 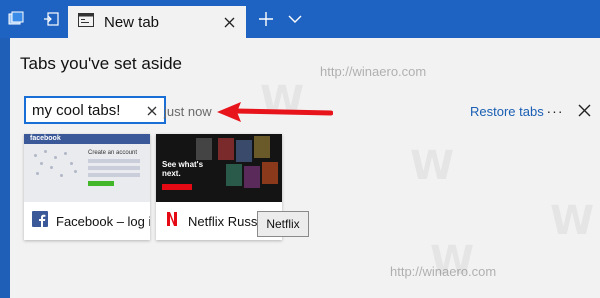 I want to click on red-arrow-icon, so click(x=275, y=112).